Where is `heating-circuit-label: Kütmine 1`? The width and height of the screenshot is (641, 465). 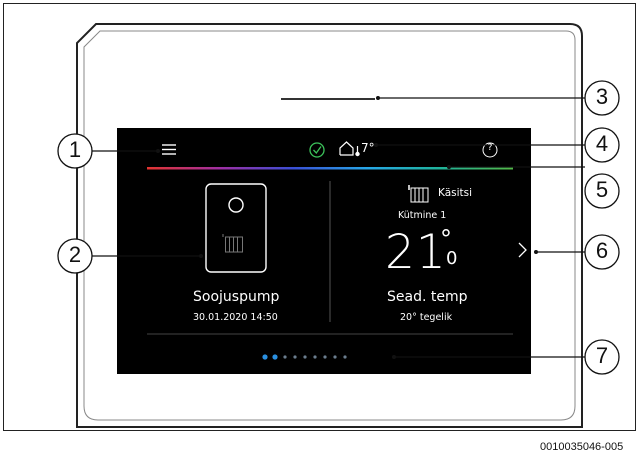
heating-circuit-label: Kütmine 1 is located at coordinates (422, 215).